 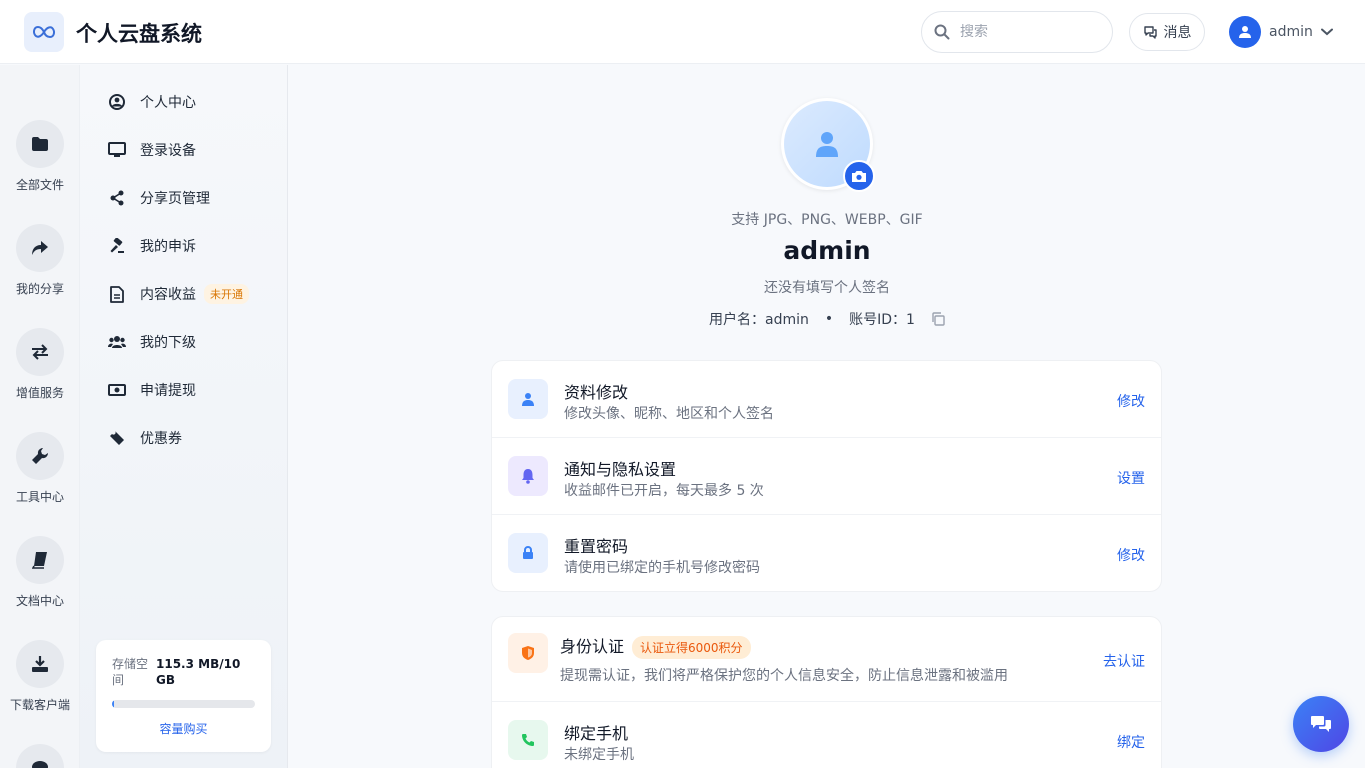 I want to click on row-subtitle: 提现需认证，我们将严格保护您的个人信息安全，防止信息泄露和被滥用, so click(x=784, y=676).